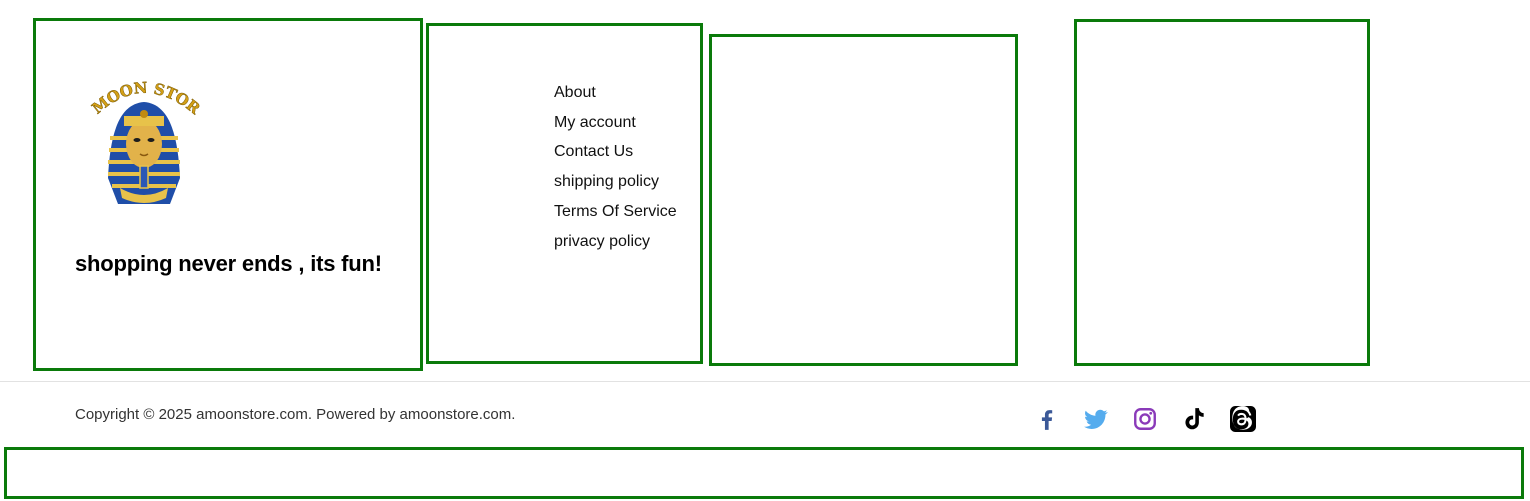 This screenshot has height=501, width=1530. What do you see at coordinates (228, 263) in the screenshot?
I see `tagline: shopping never ends , its fun!` at bounding box center [228, 263].